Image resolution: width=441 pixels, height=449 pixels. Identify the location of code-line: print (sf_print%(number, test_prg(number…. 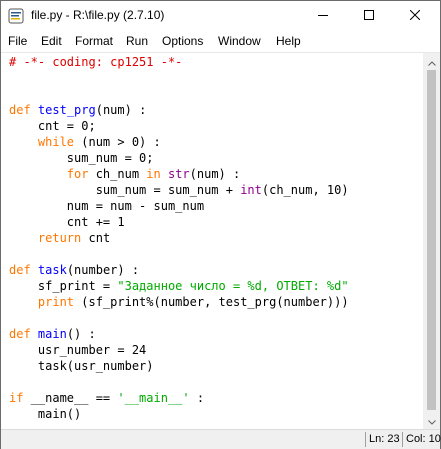
(179, 302).